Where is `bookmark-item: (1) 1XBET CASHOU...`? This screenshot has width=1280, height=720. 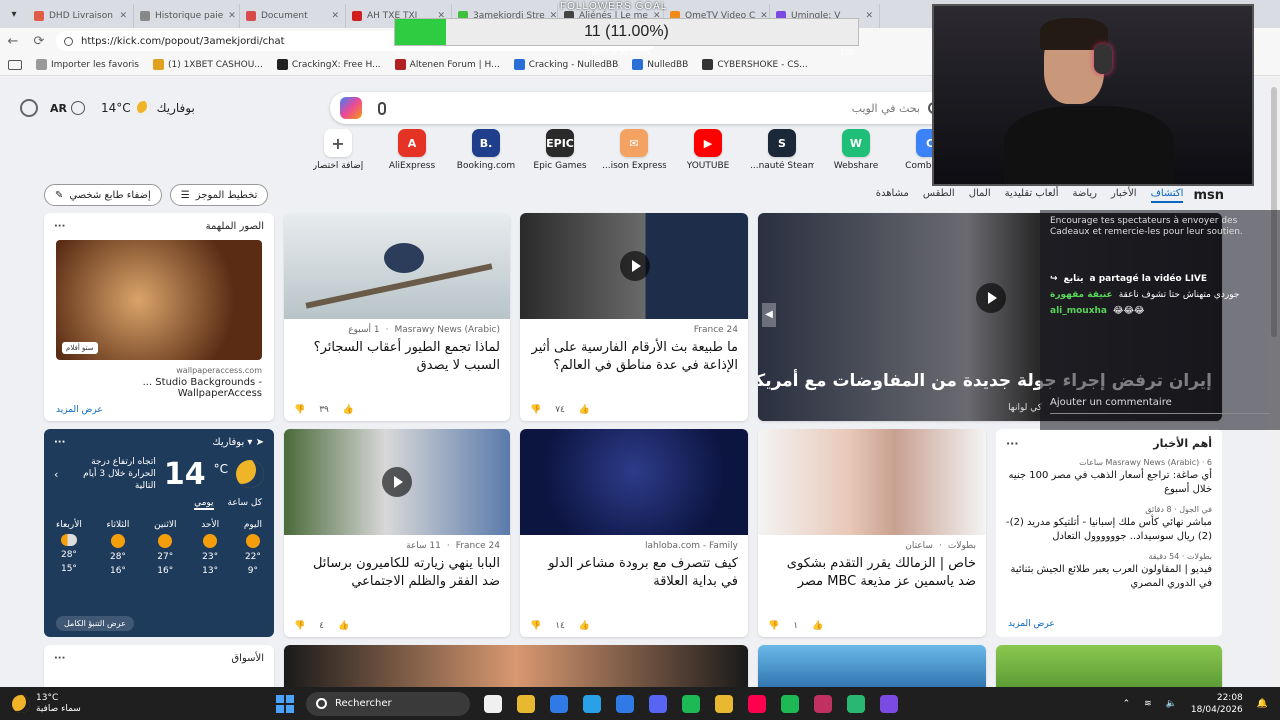 bookmark-item: (1) 1XBET CASHOU... is located at coordinates (207, 64).